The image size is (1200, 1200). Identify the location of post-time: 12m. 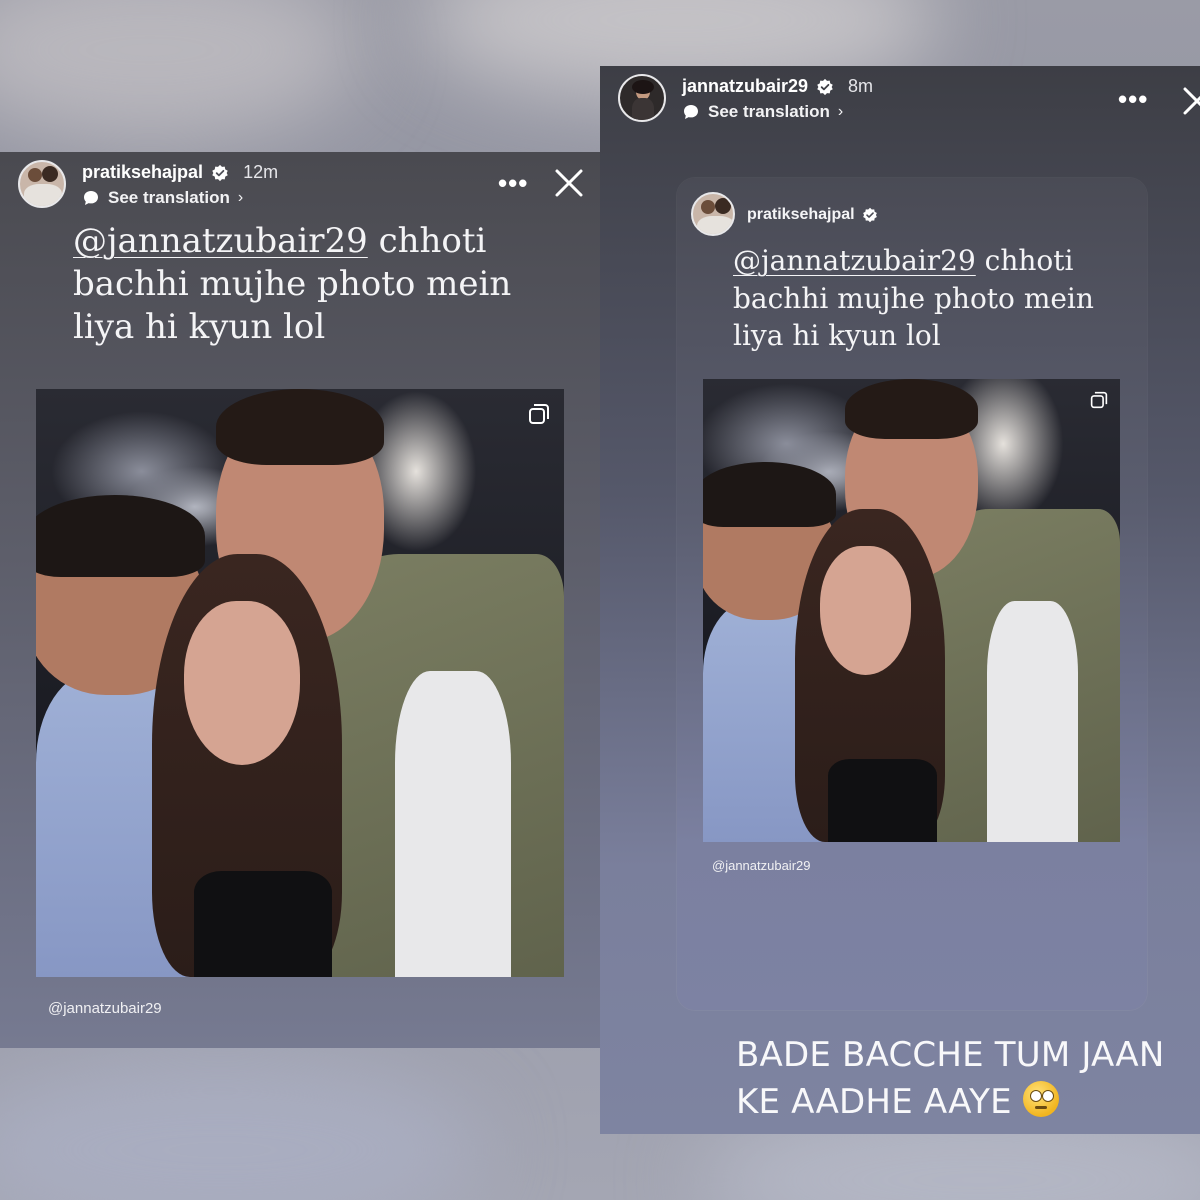
(261, 172).